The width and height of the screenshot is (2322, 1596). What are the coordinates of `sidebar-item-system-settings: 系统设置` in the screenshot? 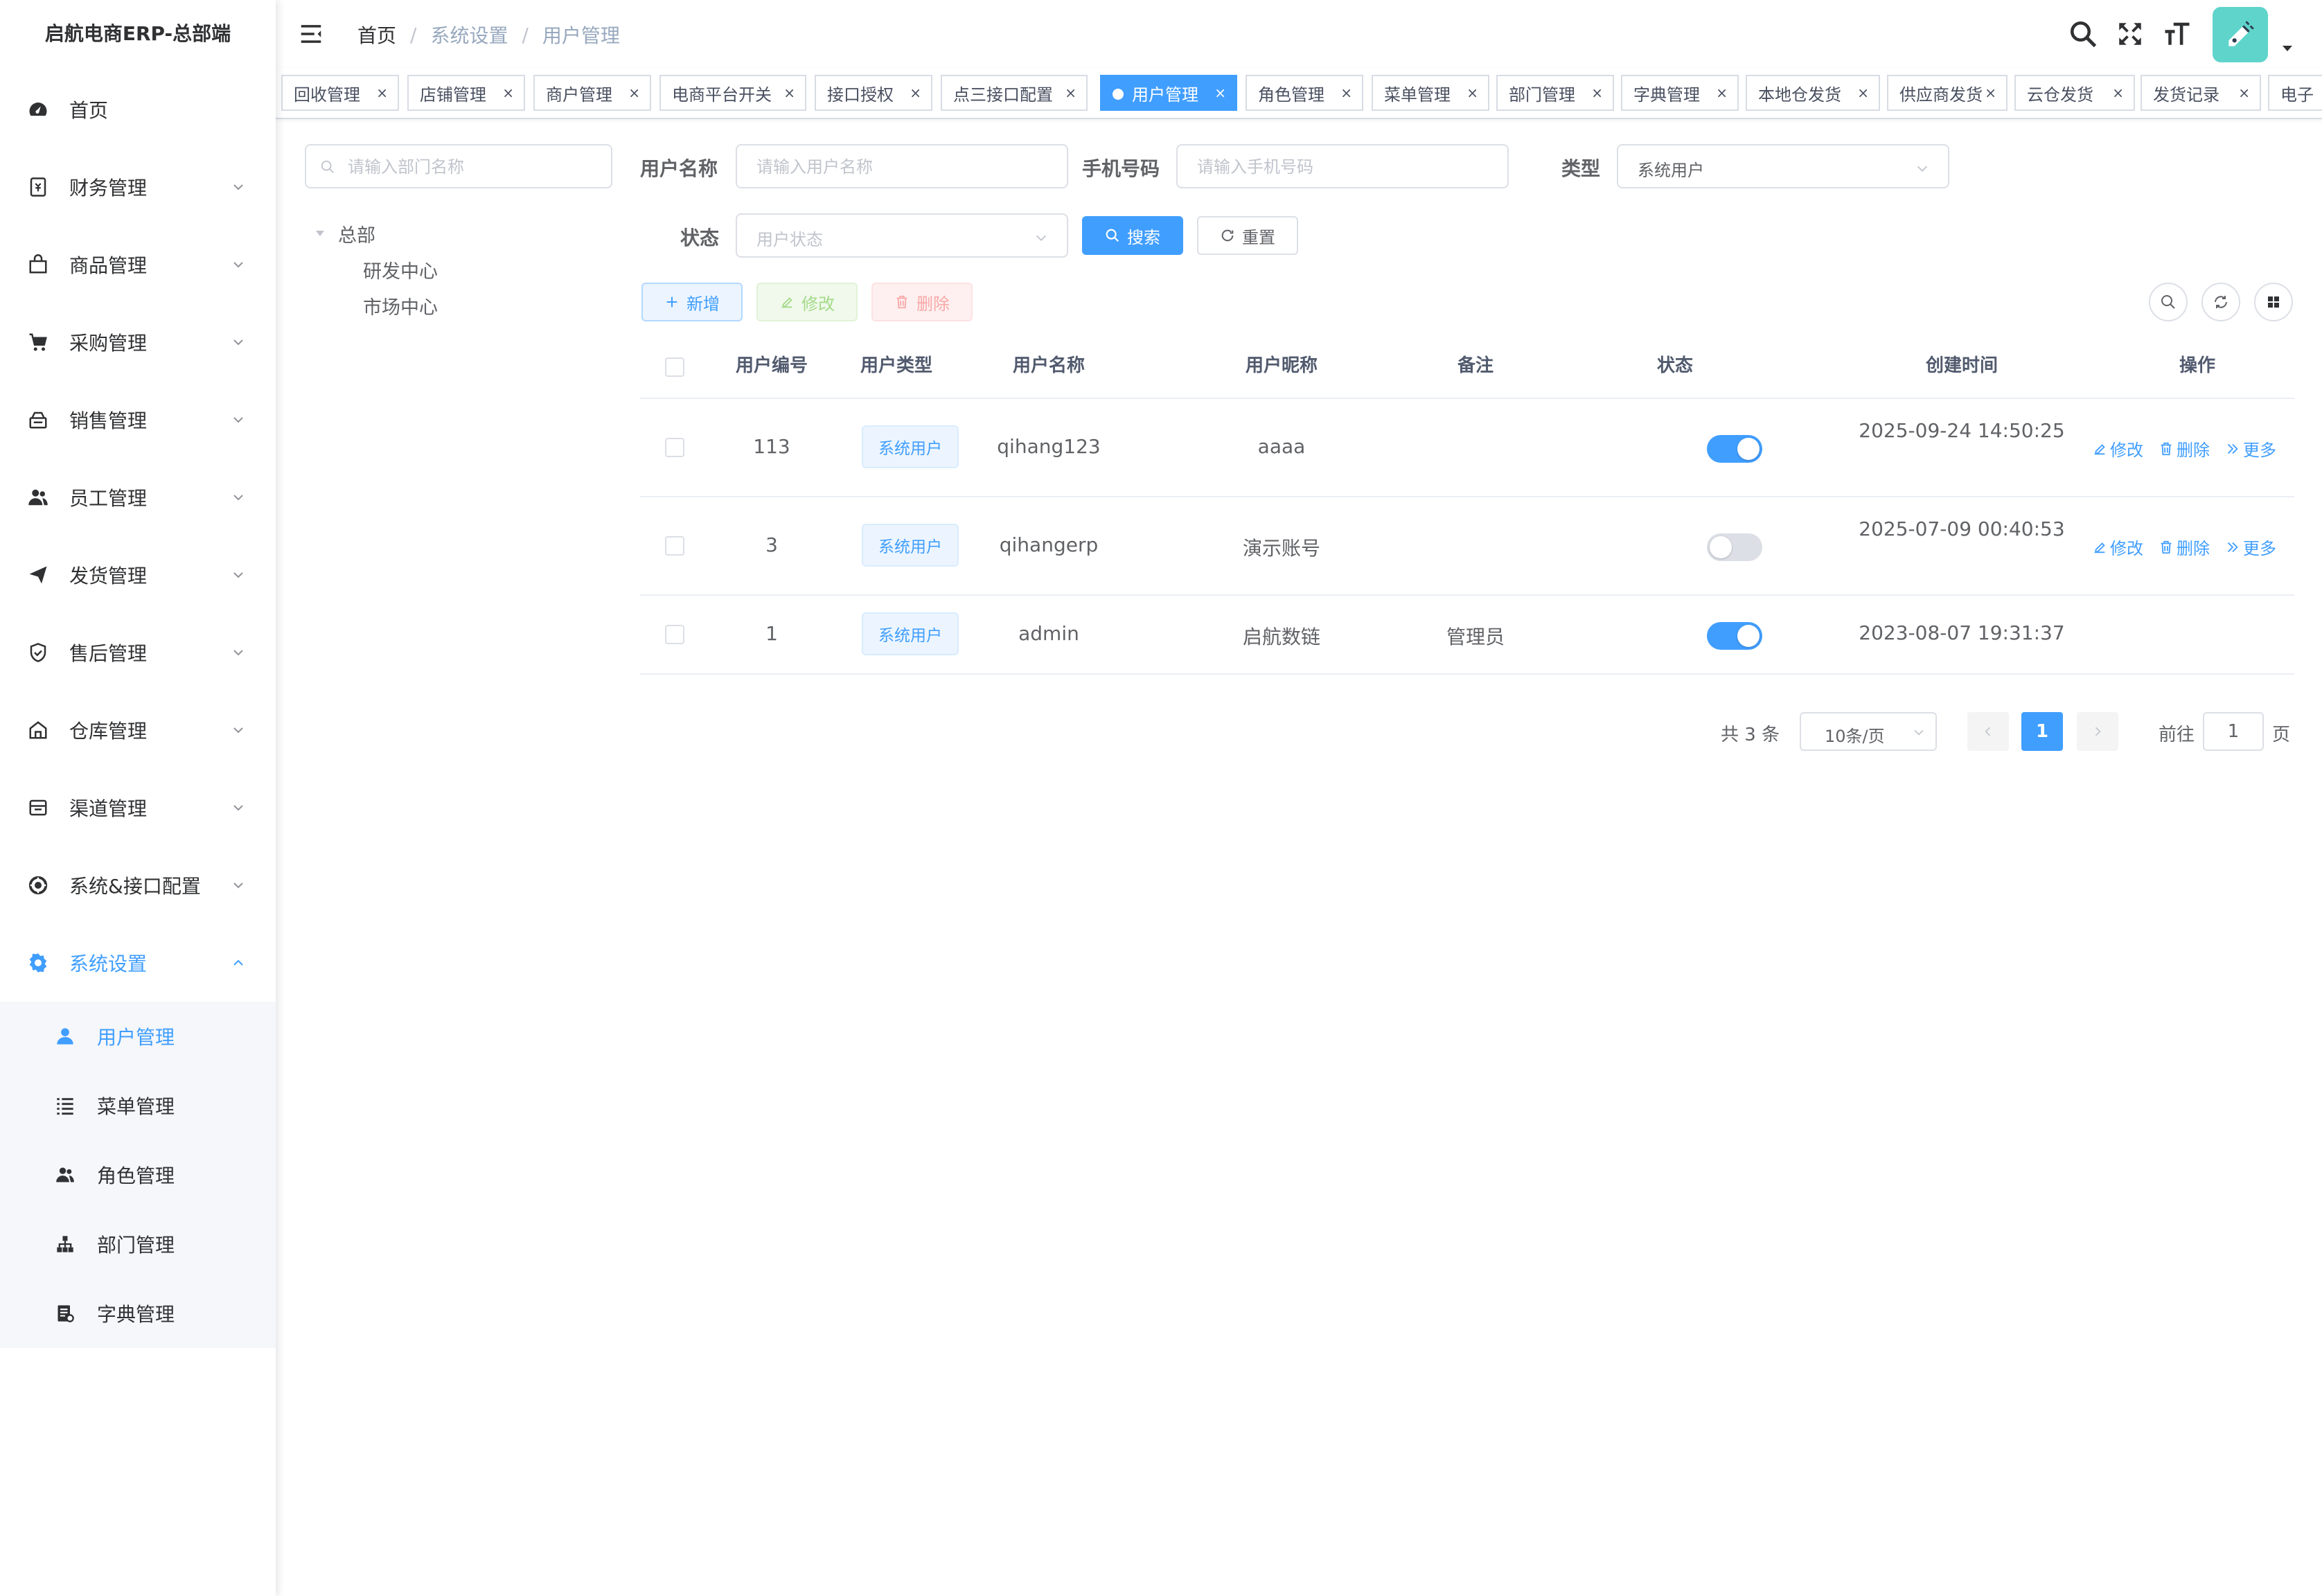 It's located at (138, 963).